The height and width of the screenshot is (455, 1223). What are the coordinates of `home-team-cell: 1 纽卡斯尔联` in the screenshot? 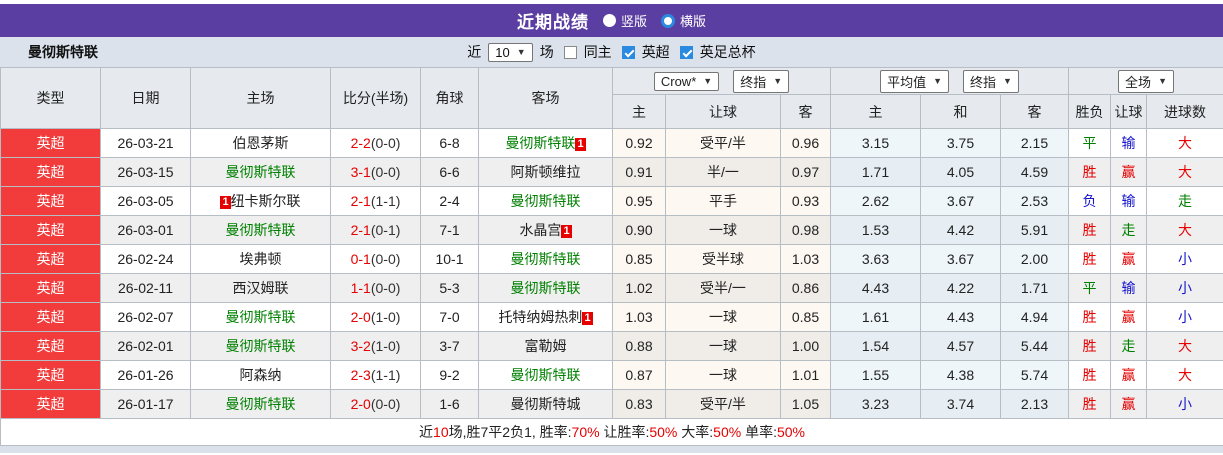 It's located at (260, 201).